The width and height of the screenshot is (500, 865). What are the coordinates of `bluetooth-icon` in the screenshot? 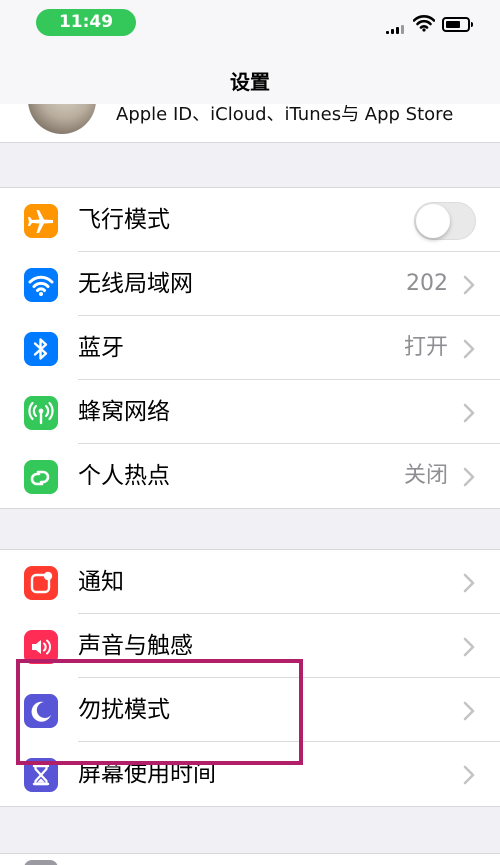 It's located at (41, 349).